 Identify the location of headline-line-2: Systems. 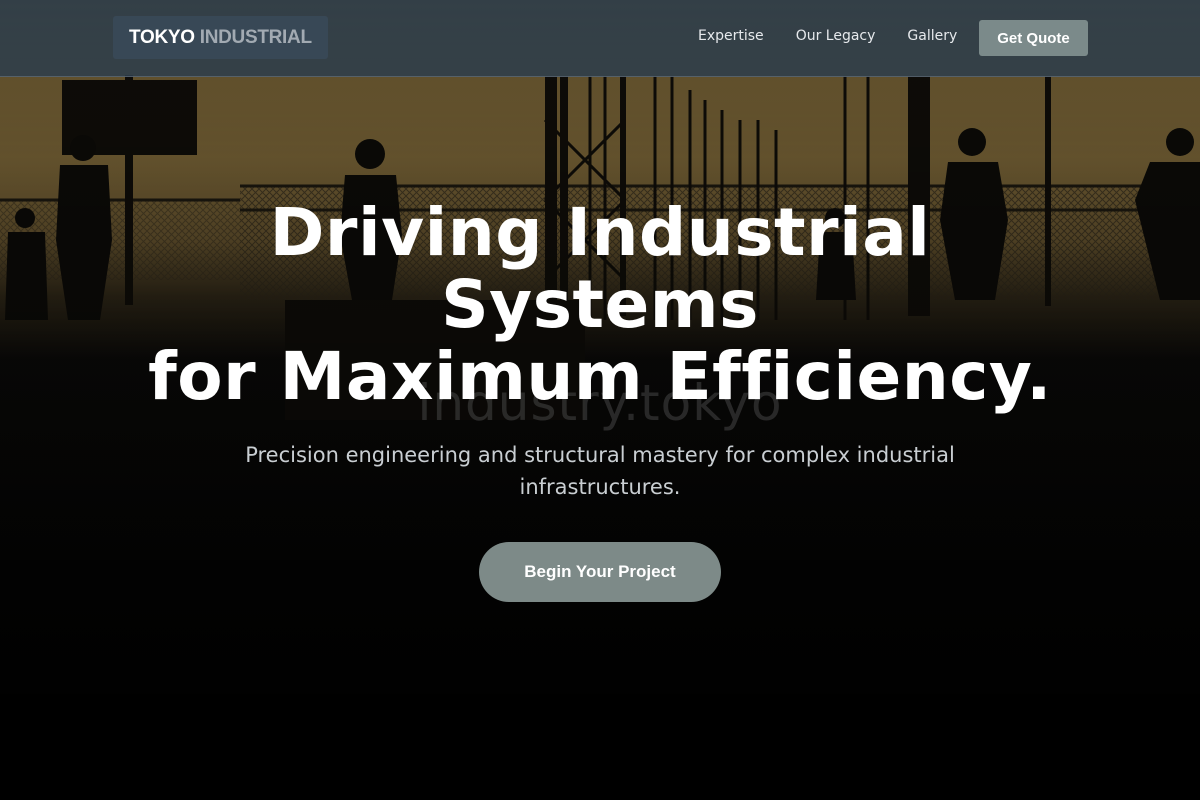
(600, 304).